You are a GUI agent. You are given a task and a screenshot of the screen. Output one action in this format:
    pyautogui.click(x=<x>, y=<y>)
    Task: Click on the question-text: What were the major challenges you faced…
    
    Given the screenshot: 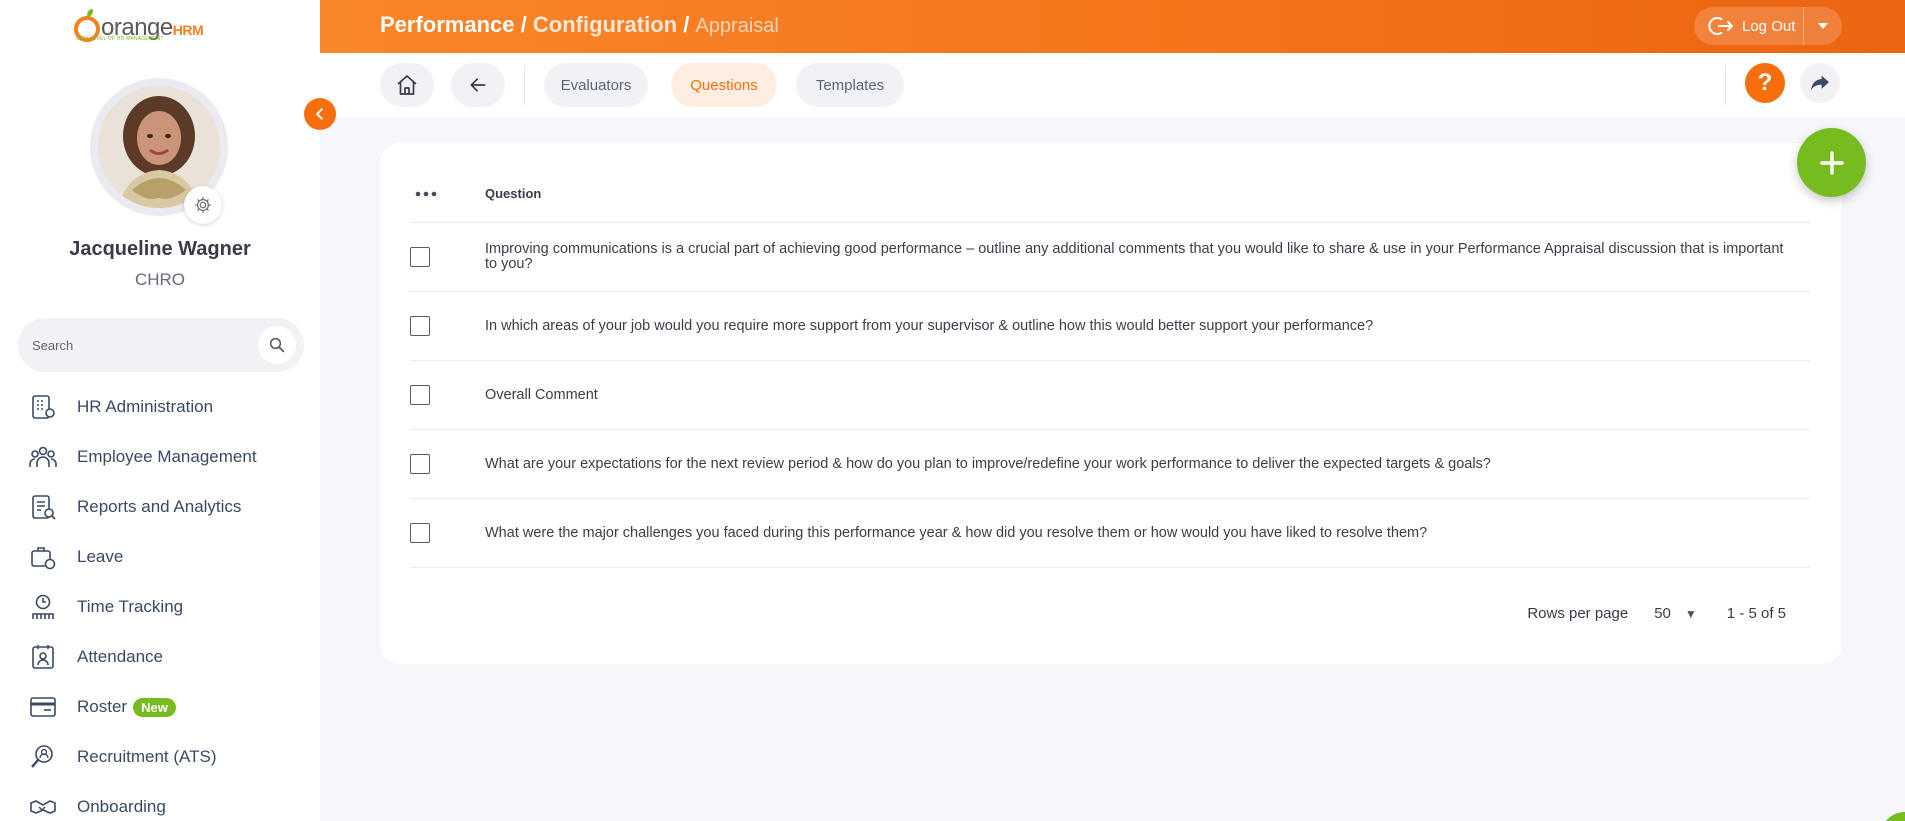 What is the action you would take?
    pyautogui.click(x=956, y=532)
    